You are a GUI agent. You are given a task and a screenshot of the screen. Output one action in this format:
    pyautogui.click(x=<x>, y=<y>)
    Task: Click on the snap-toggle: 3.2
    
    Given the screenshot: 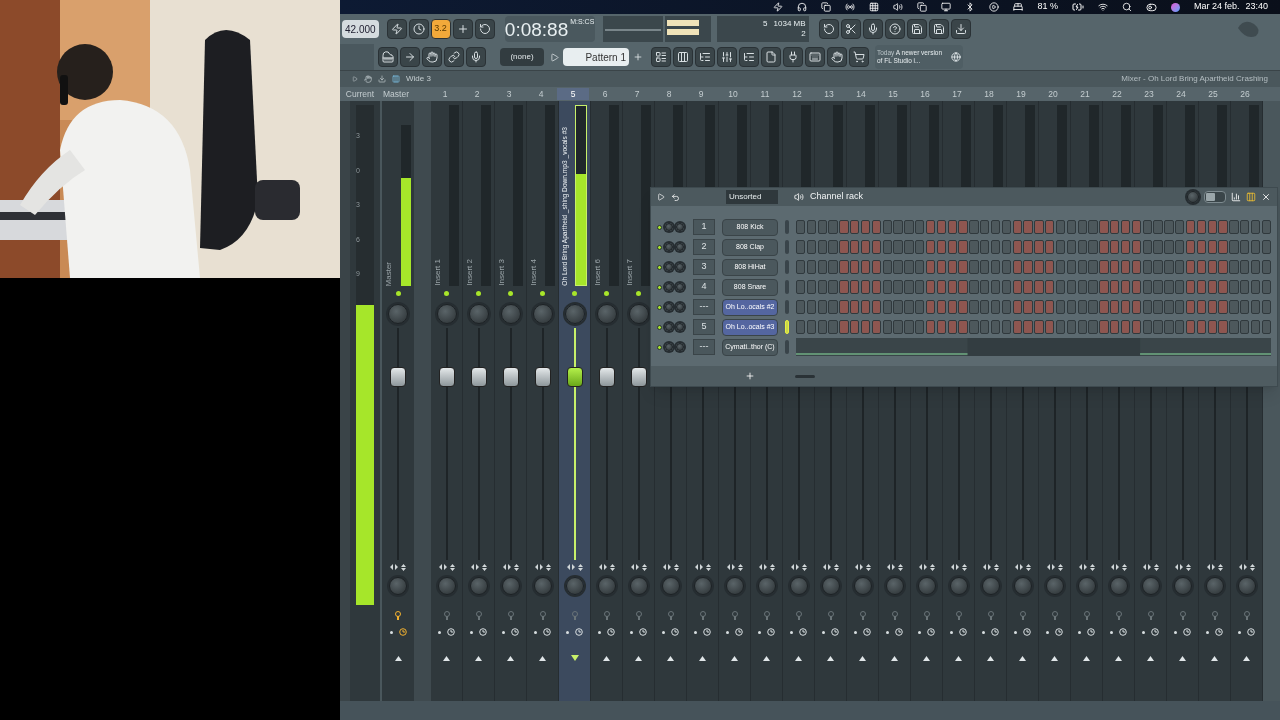 What is the action you would take?
    pyautogui.click(x=440, y=29)
    